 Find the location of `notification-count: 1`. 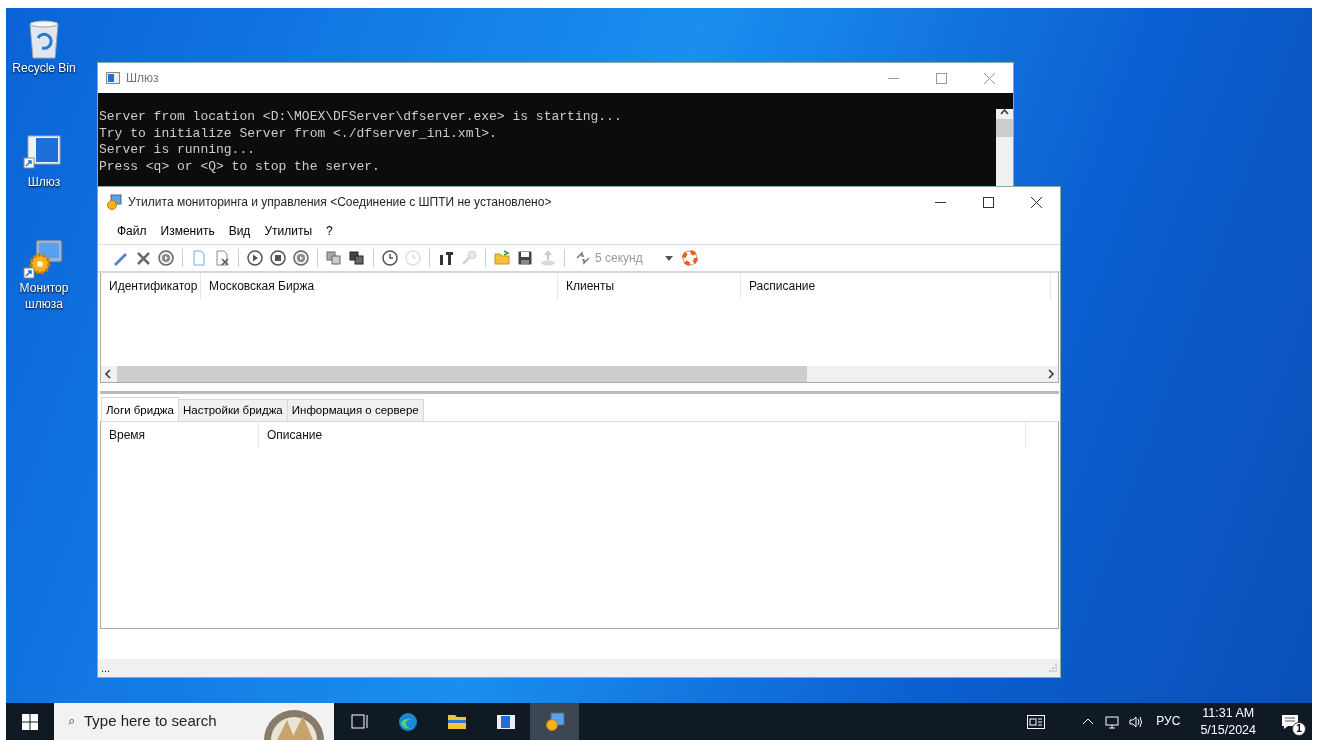

notification-count: 1 is located at coordinates (1299, 729).